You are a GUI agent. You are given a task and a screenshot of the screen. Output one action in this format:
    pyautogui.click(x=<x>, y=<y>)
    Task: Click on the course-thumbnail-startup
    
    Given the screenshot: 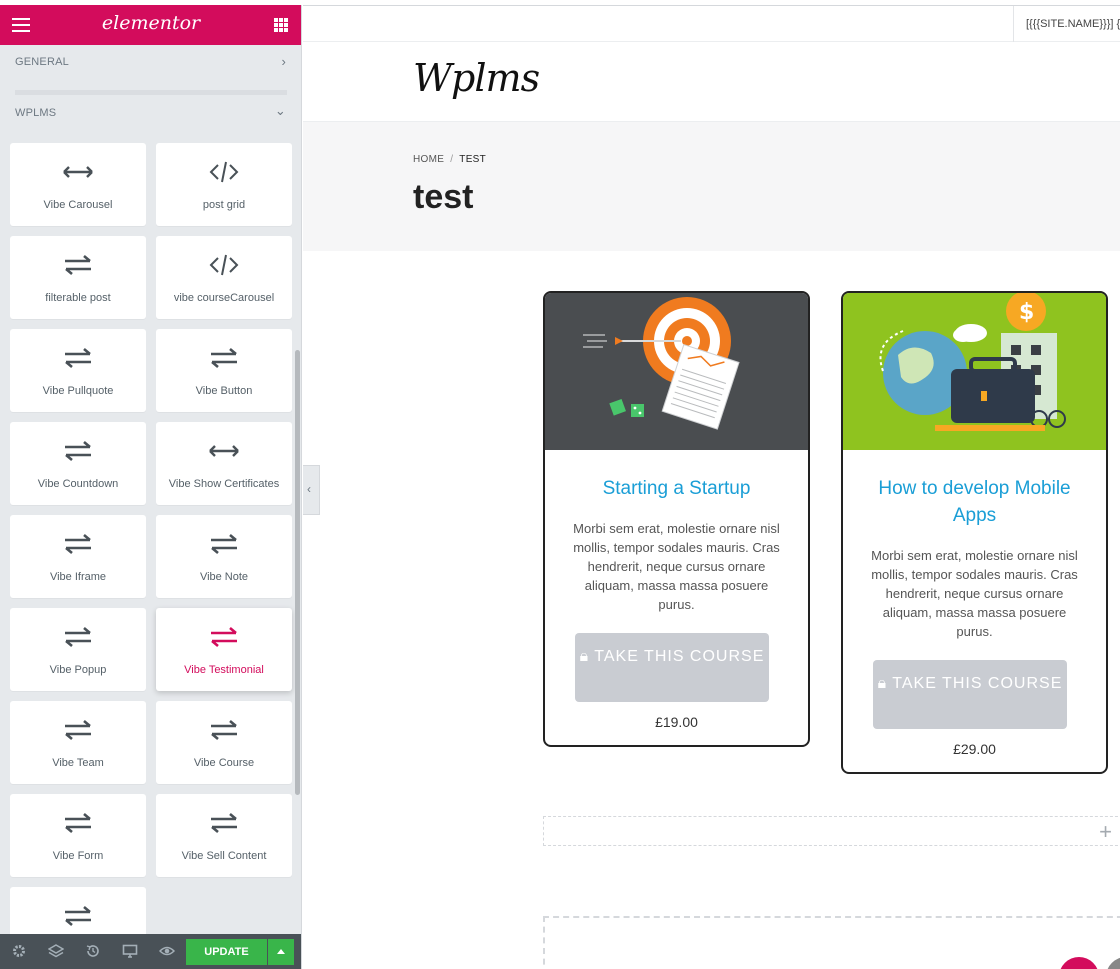 What is the action you would take?
    pyautogui.click(x=676, y=371)
    